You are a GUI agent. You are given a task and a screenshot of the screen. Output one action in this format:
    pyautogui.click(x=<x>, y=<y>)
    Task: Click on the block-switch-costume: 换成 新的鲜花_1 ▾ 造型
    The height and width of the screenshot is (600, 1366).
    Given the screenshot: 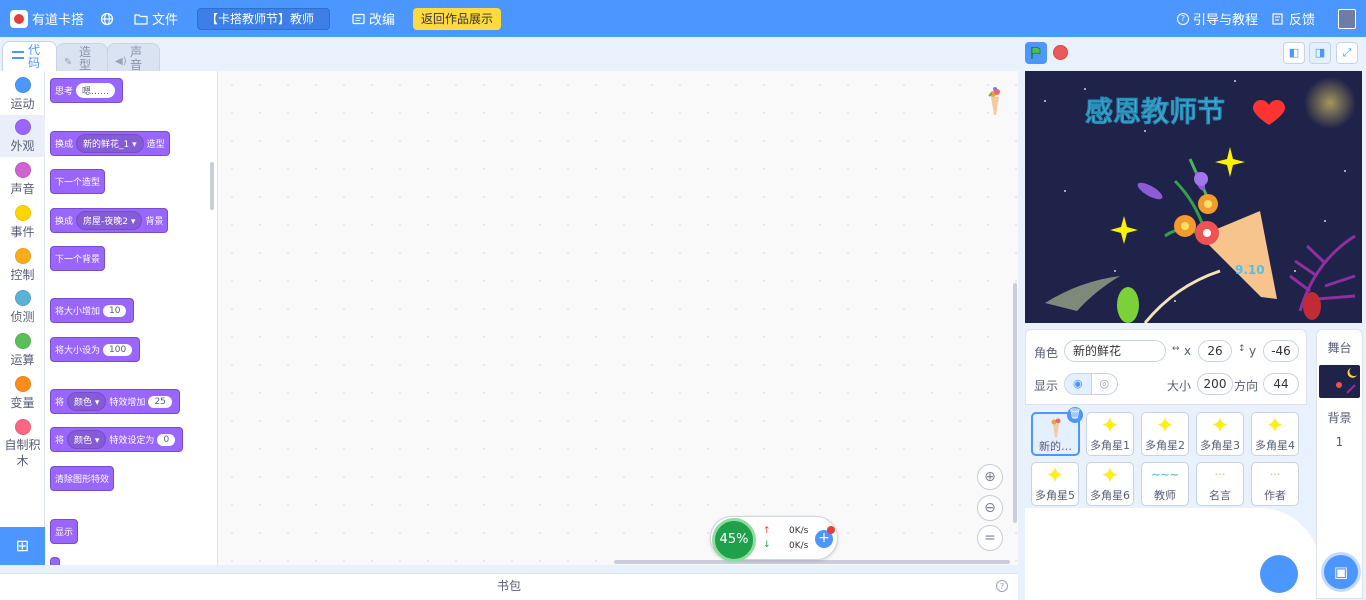 What is the action you would take?
    pyautogui.click(x=110, y=143)
    